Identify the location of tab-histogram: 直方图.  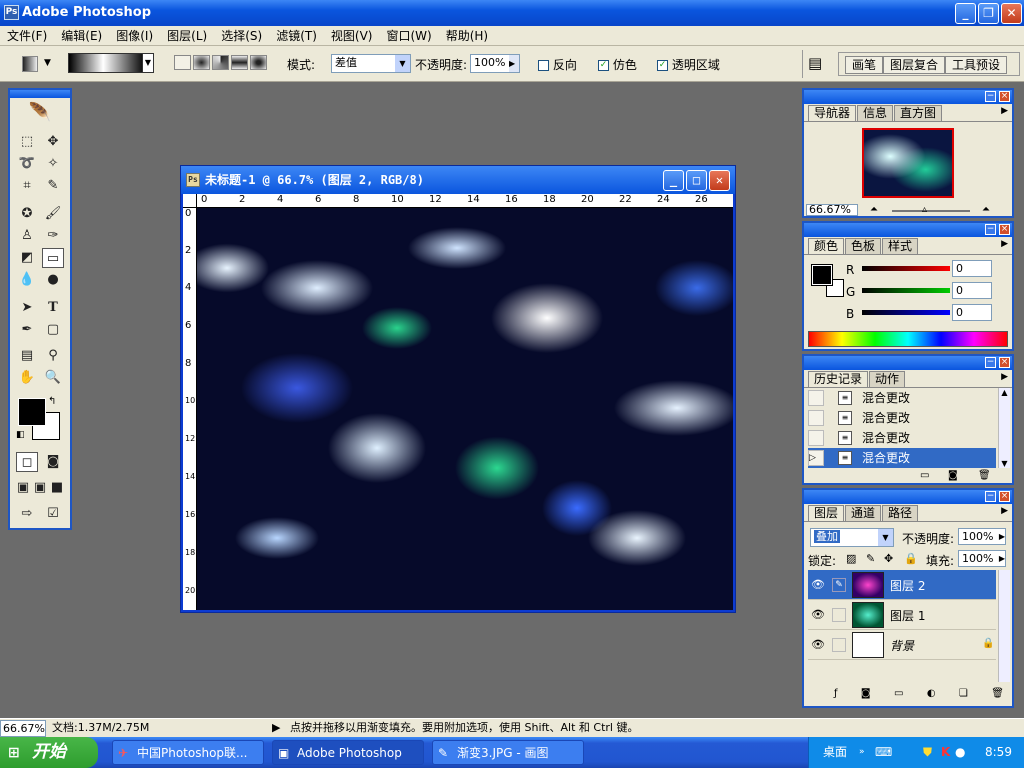
(918, 113).